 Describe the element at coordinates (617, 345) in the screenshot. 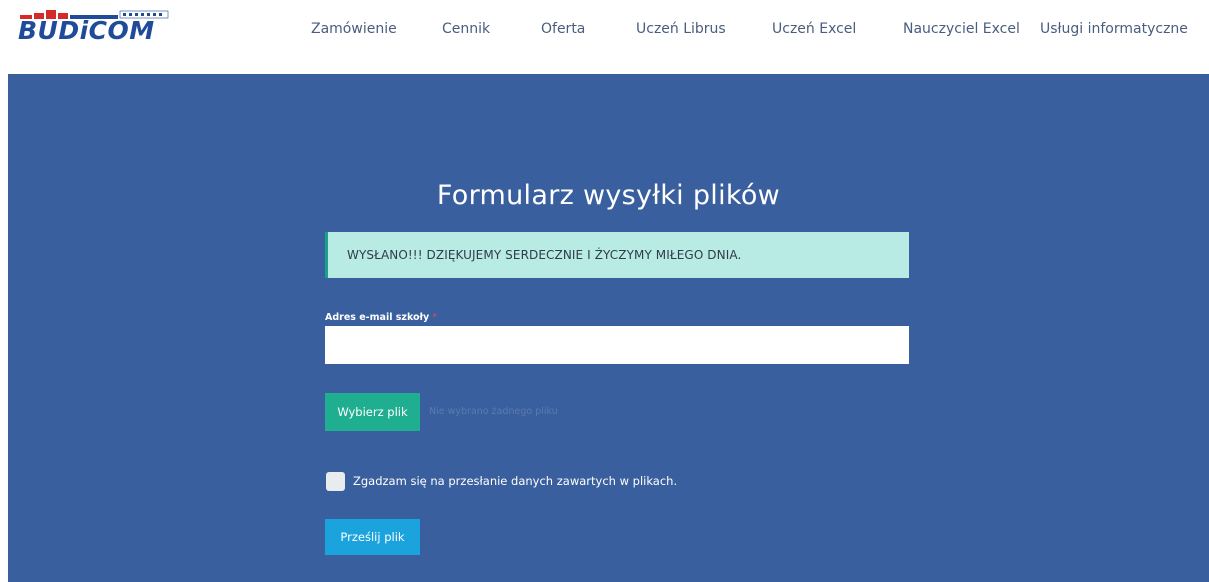

I see `email-input` at that location.